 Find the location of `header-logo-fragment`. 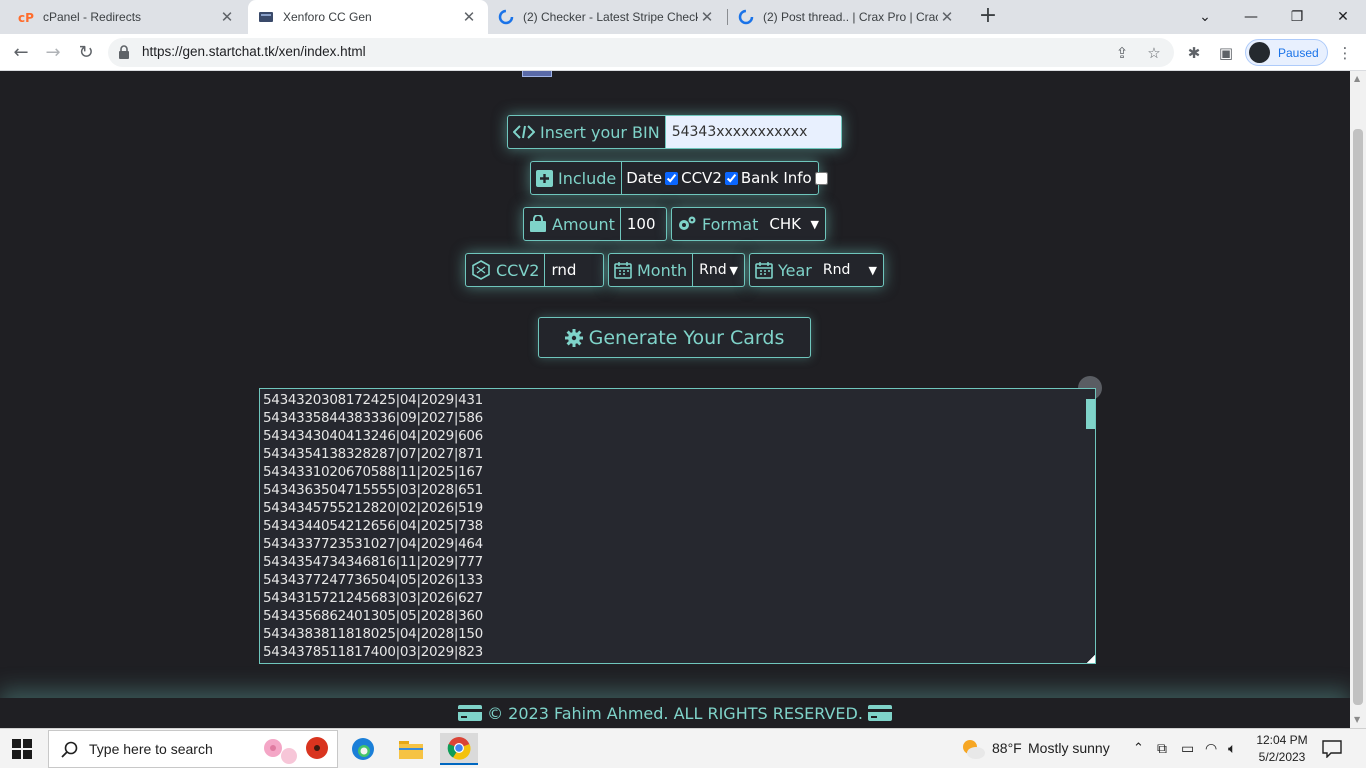

header-logo-fragment is located at coordinates (537, 74).